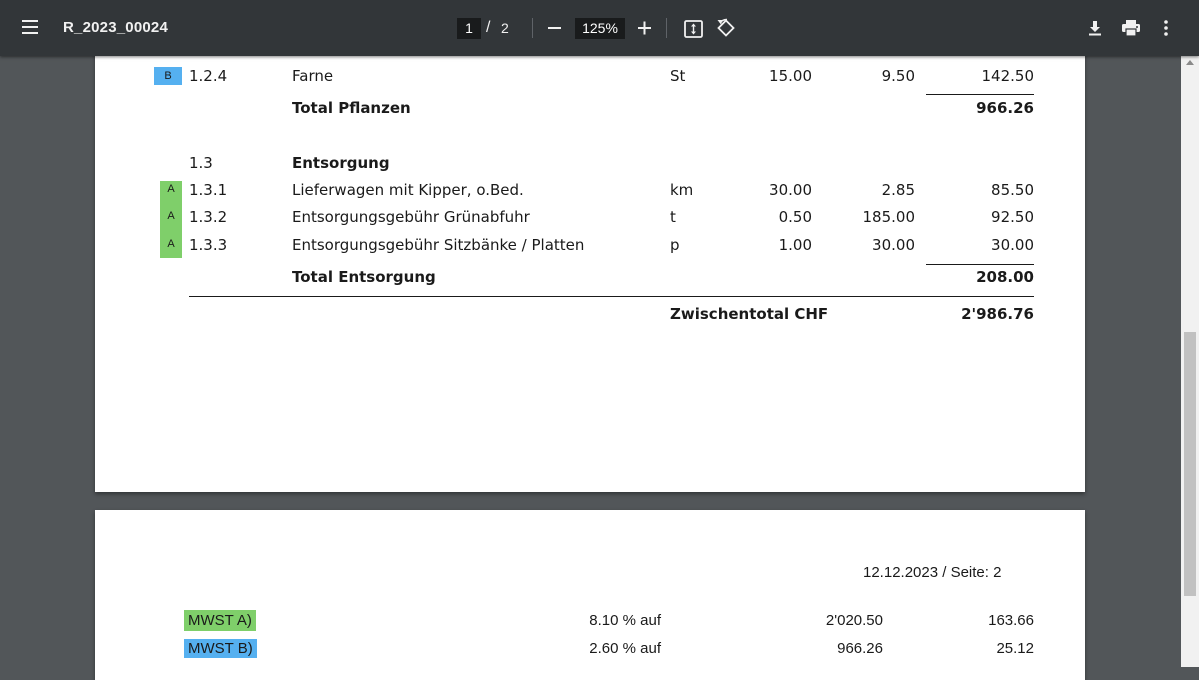 The height and width of the screenshot is (680, 1199). What do you see at coordinates (932, 572) in the screenshot?
I see `date-page-line: 12.12.2023 / Seite: 2` at bounding box center [932, 572].